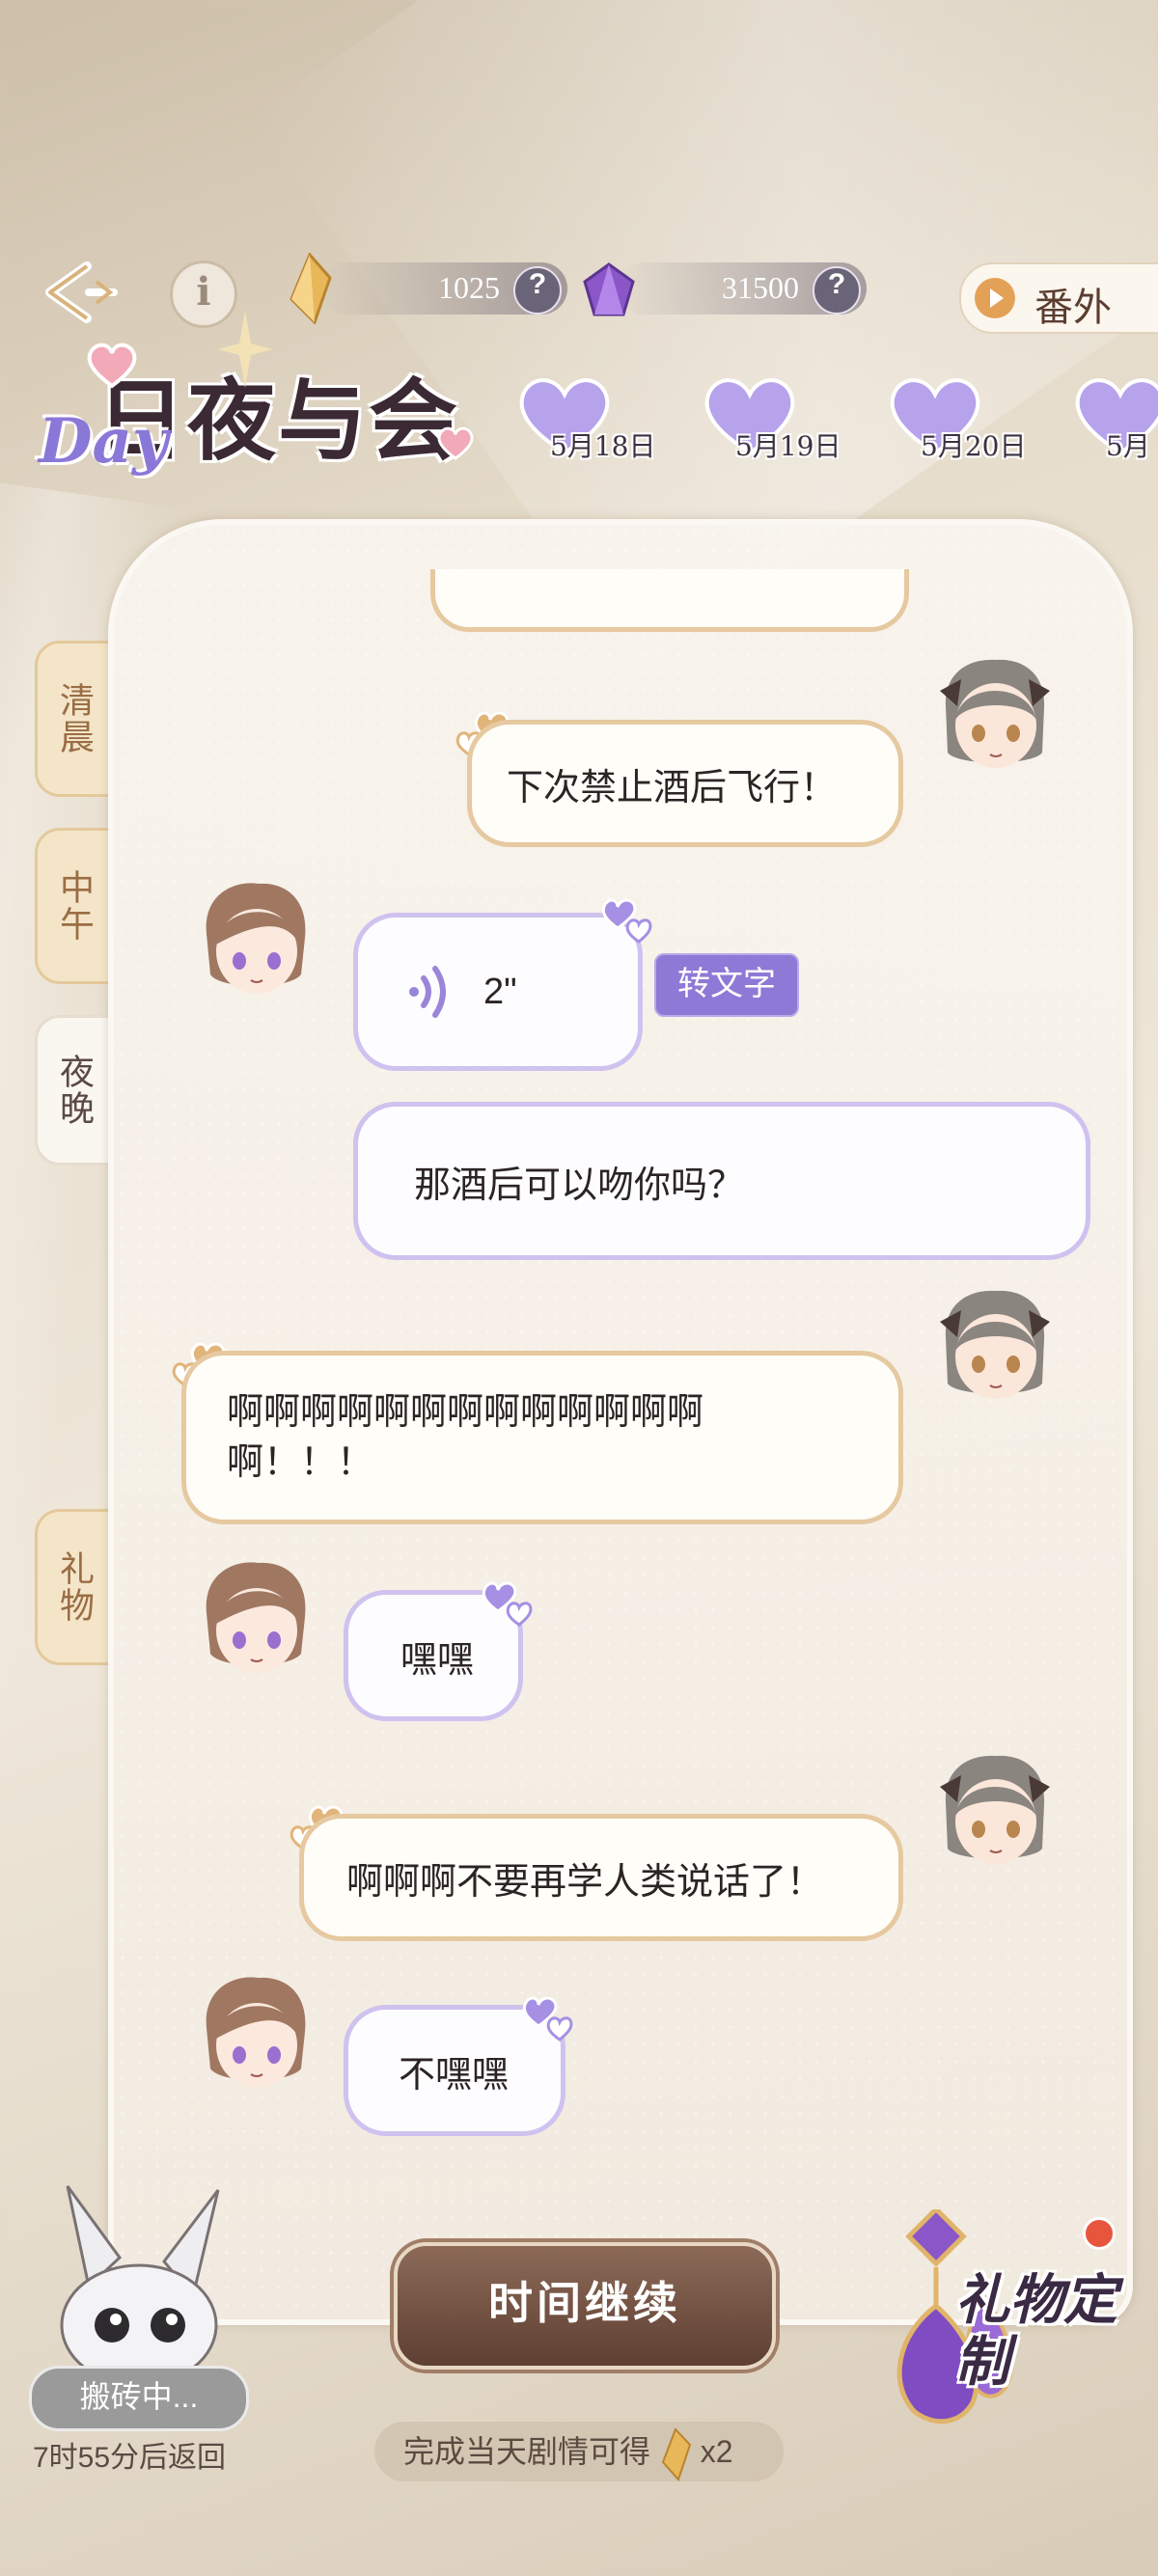 The width and height of the screenshot is (1158, 2576). What do you see at coordinates (1036, 2331) in the screenshot?
I see `gift-custom-label: 礼物定制` at bounding box center [1036, 2331].